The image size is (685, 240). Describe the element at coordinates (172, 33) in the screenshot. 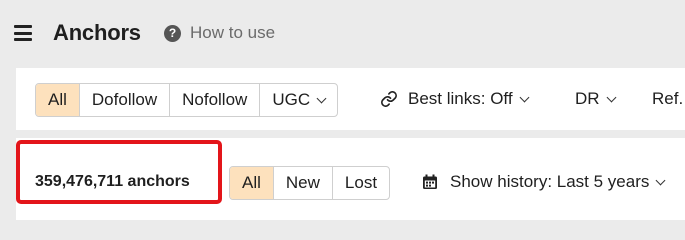

I see `question-circle-icon: ?` at that location.